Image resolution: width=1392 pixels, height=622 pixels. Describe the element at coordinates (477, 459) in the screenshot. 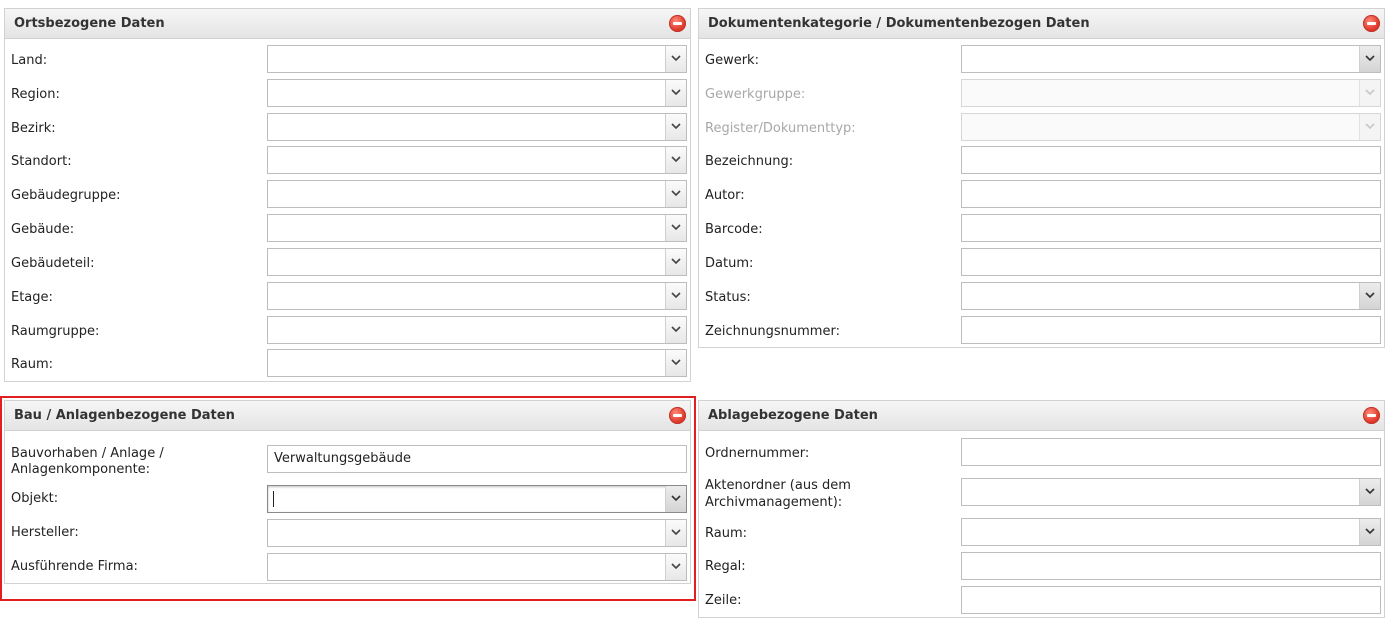

I see `bauvorhaben-input: Verwaltungsgebäude` at that location.